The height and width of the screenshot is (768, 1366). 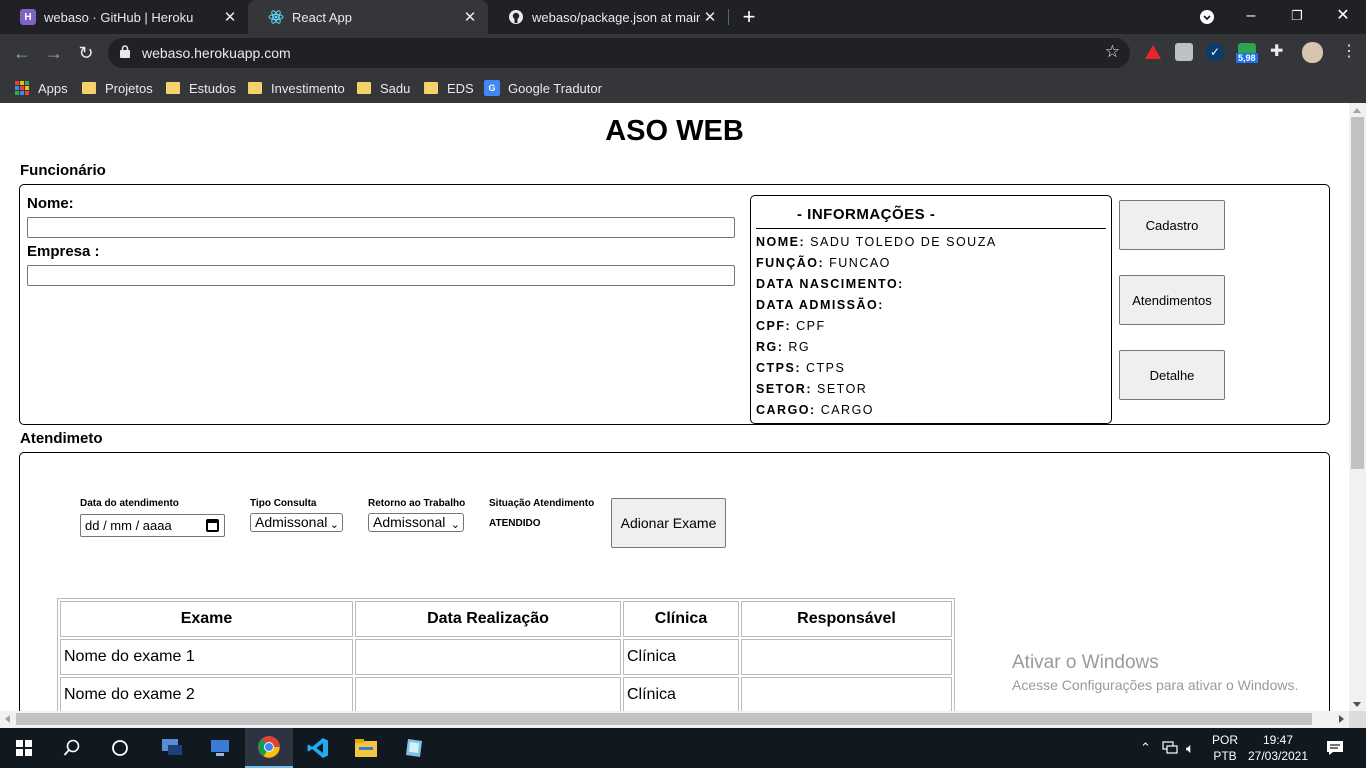 I want to click on horizontal-scrollbar, so click(x=674, y=719).